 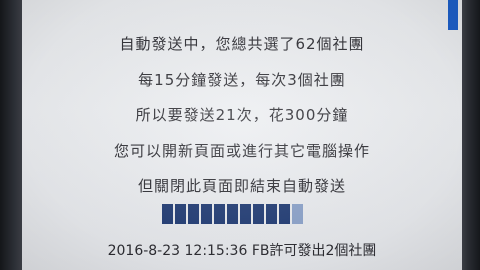 I want to click on message-open-new-page: 您可以開新頁面或進行其它電腦操作, so click(x=241, y=151).